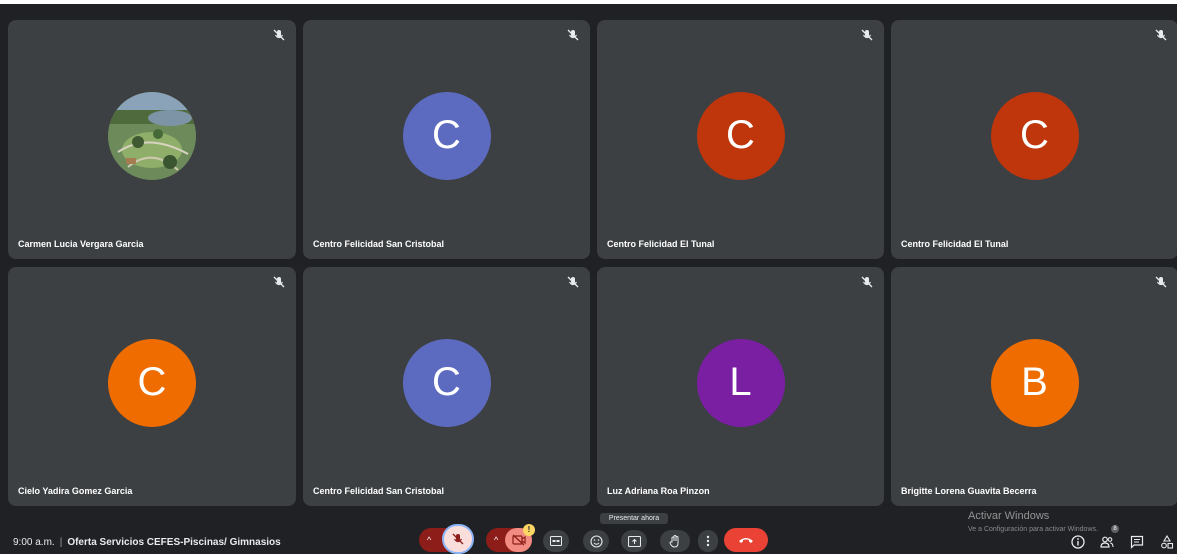 This screenshot has width=1177, height=554. Describe the element at coordinates (1137, 542) in the screenshot. I see `chat-icon` at that location.